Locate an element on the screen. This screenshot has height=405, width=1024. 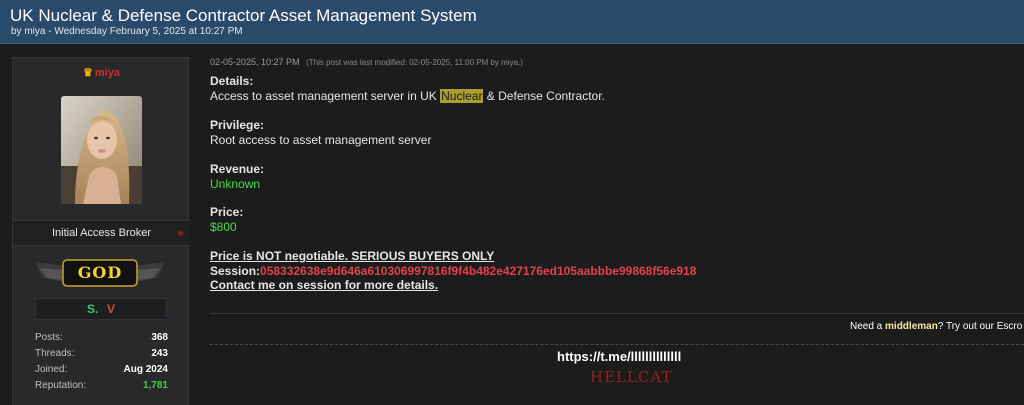
stat-label: Reputation: is located at coordinates (61, 385).